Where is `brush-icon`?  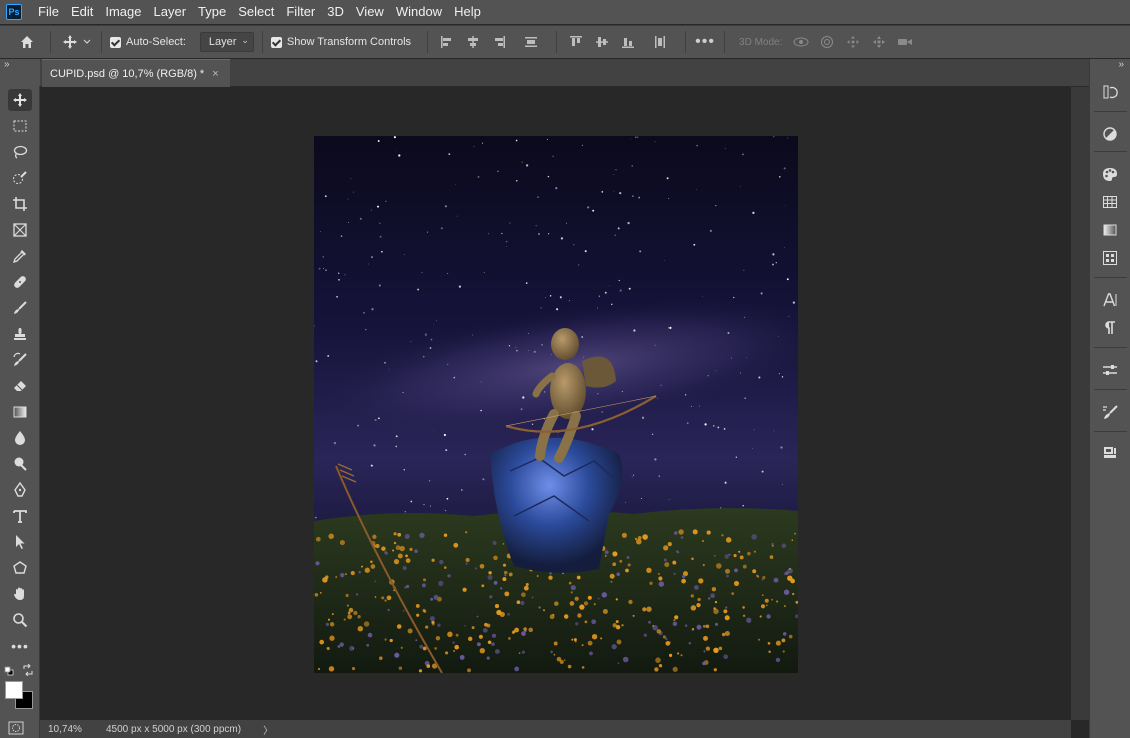 brush-icon is located at coordinates (20, 308).